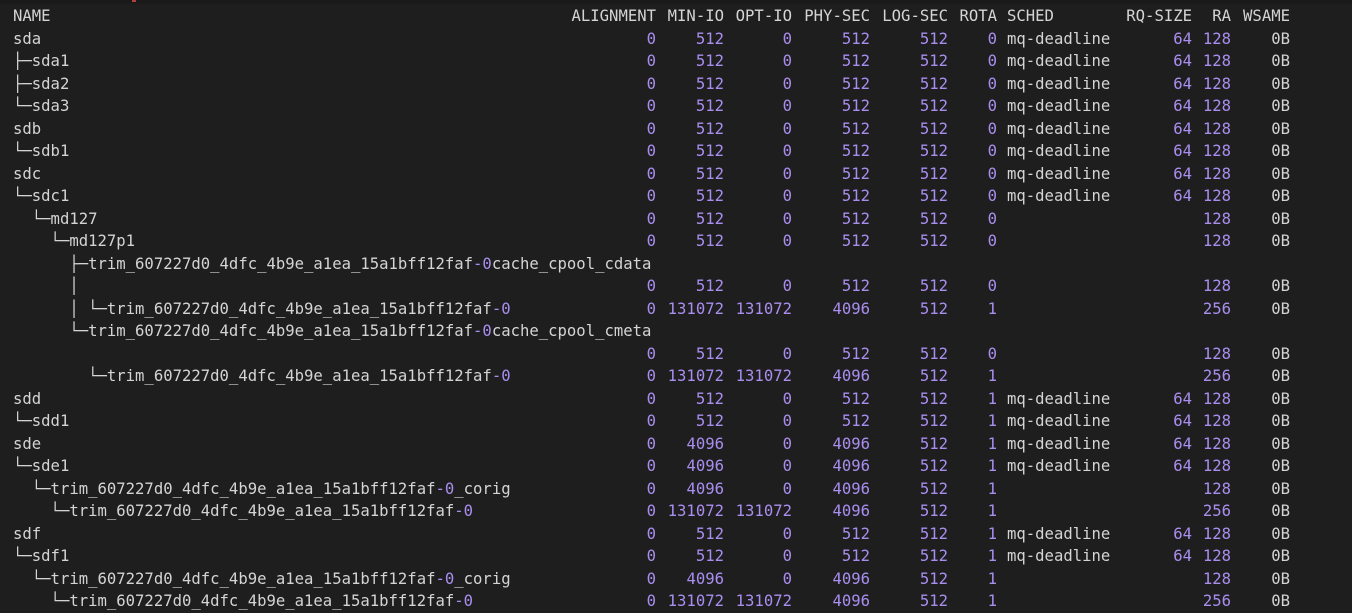 This screenshot has width=1352, height=613. Describe the element at coordinates (676, 106) in the screenshot. I see `device-row: └─sda3 0 512 0 512 512 0 mq-deadline 64 128 0B` at that location.